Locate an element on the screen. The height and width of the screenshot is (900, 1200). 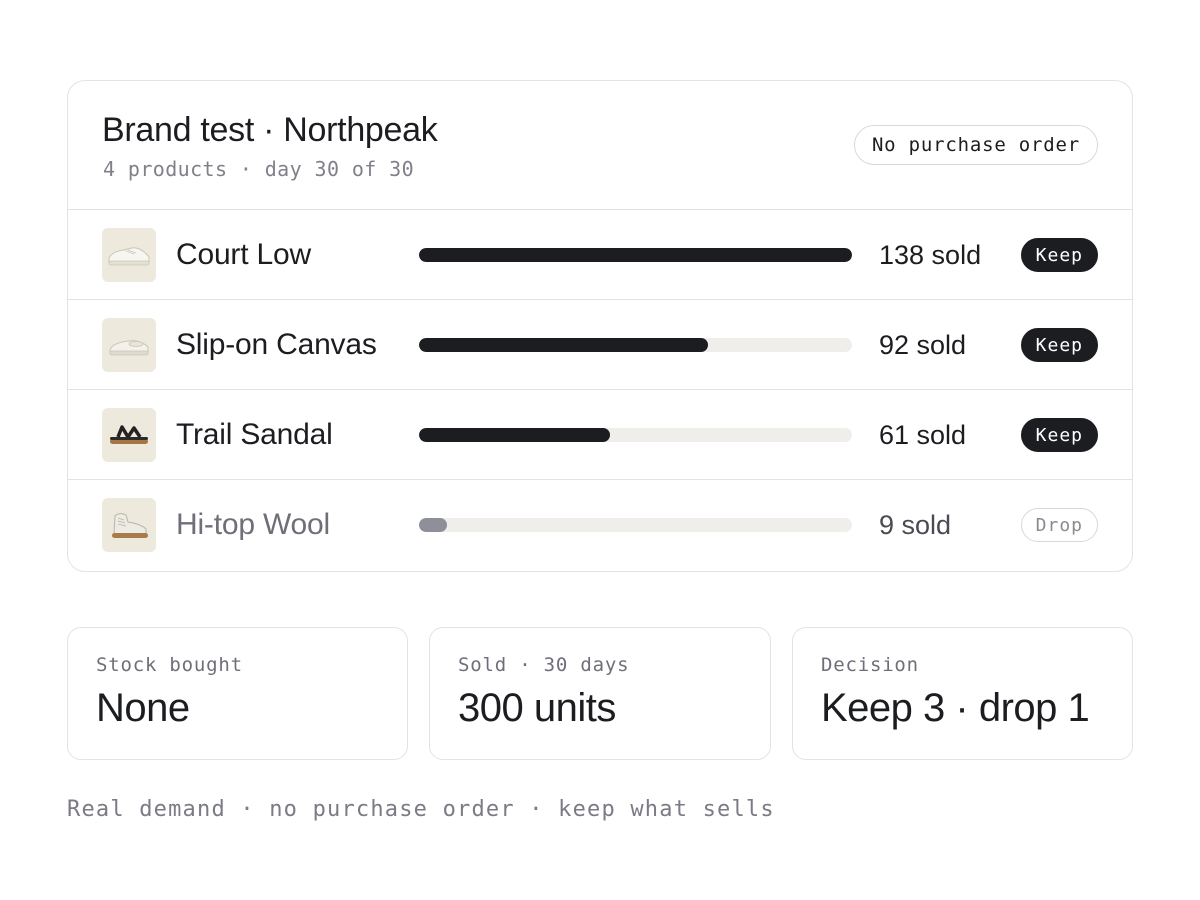
stat-label: Sold · 30 days is located at coordinates (544, 665).